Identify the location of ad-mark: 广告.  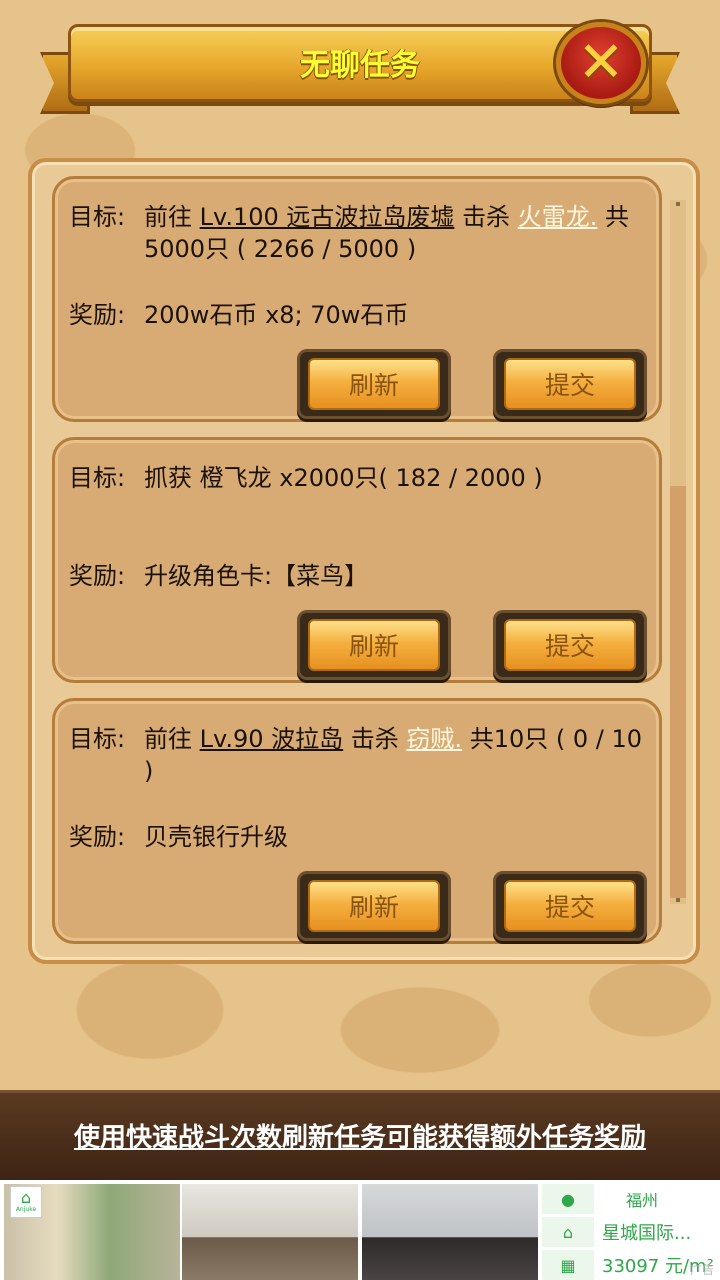
(701, 1270).